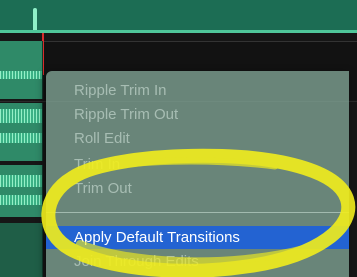  I want to click on menu-item-ripple-trim-out: Ripple Trim Out, so click(126, 115).